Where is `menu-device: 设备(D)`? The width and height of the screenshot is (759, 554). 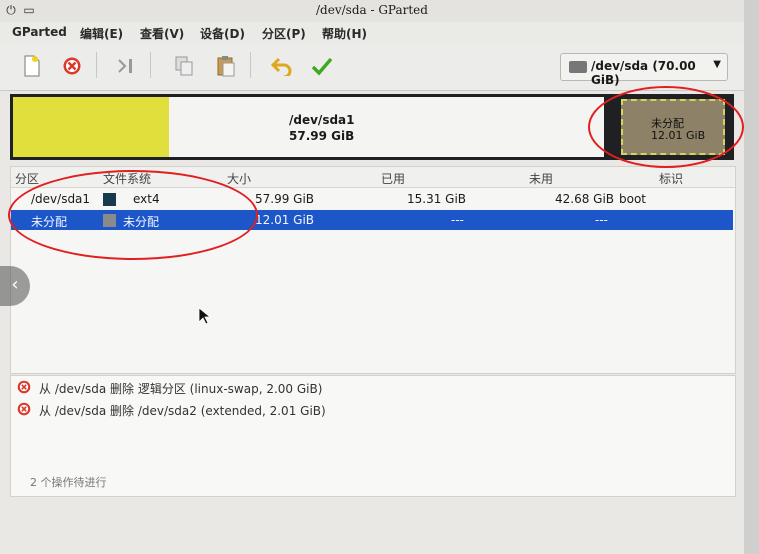
menu-device: 设备(D) is located at coordinates (222, 33).